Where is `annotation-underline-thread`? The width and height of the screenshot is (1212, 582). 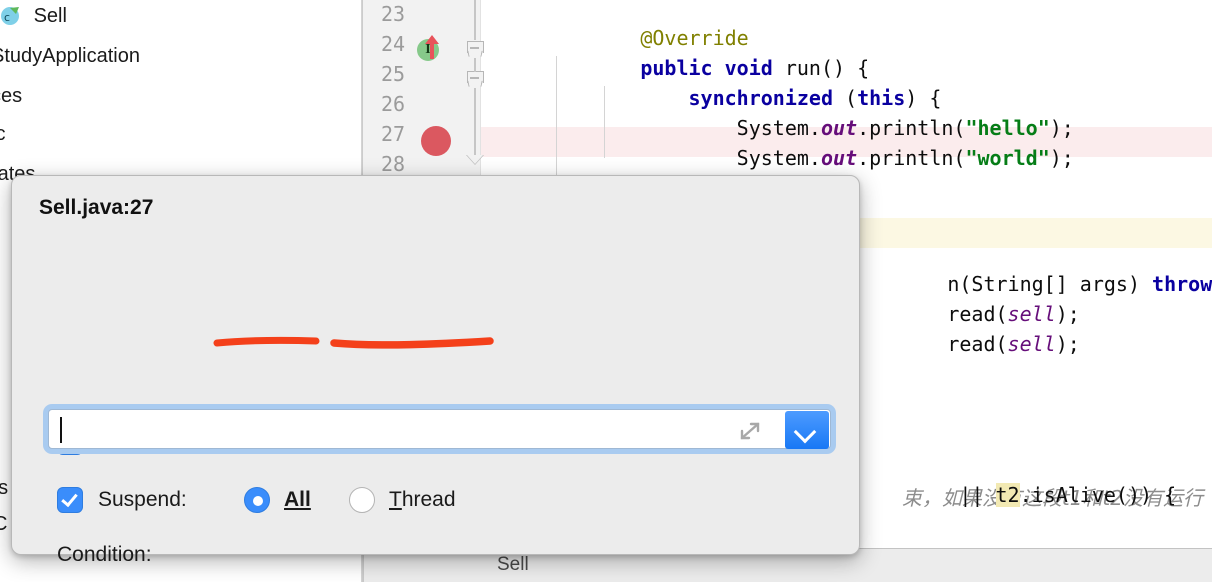 annotation-underline-thread is located at coordinates (412, 343).